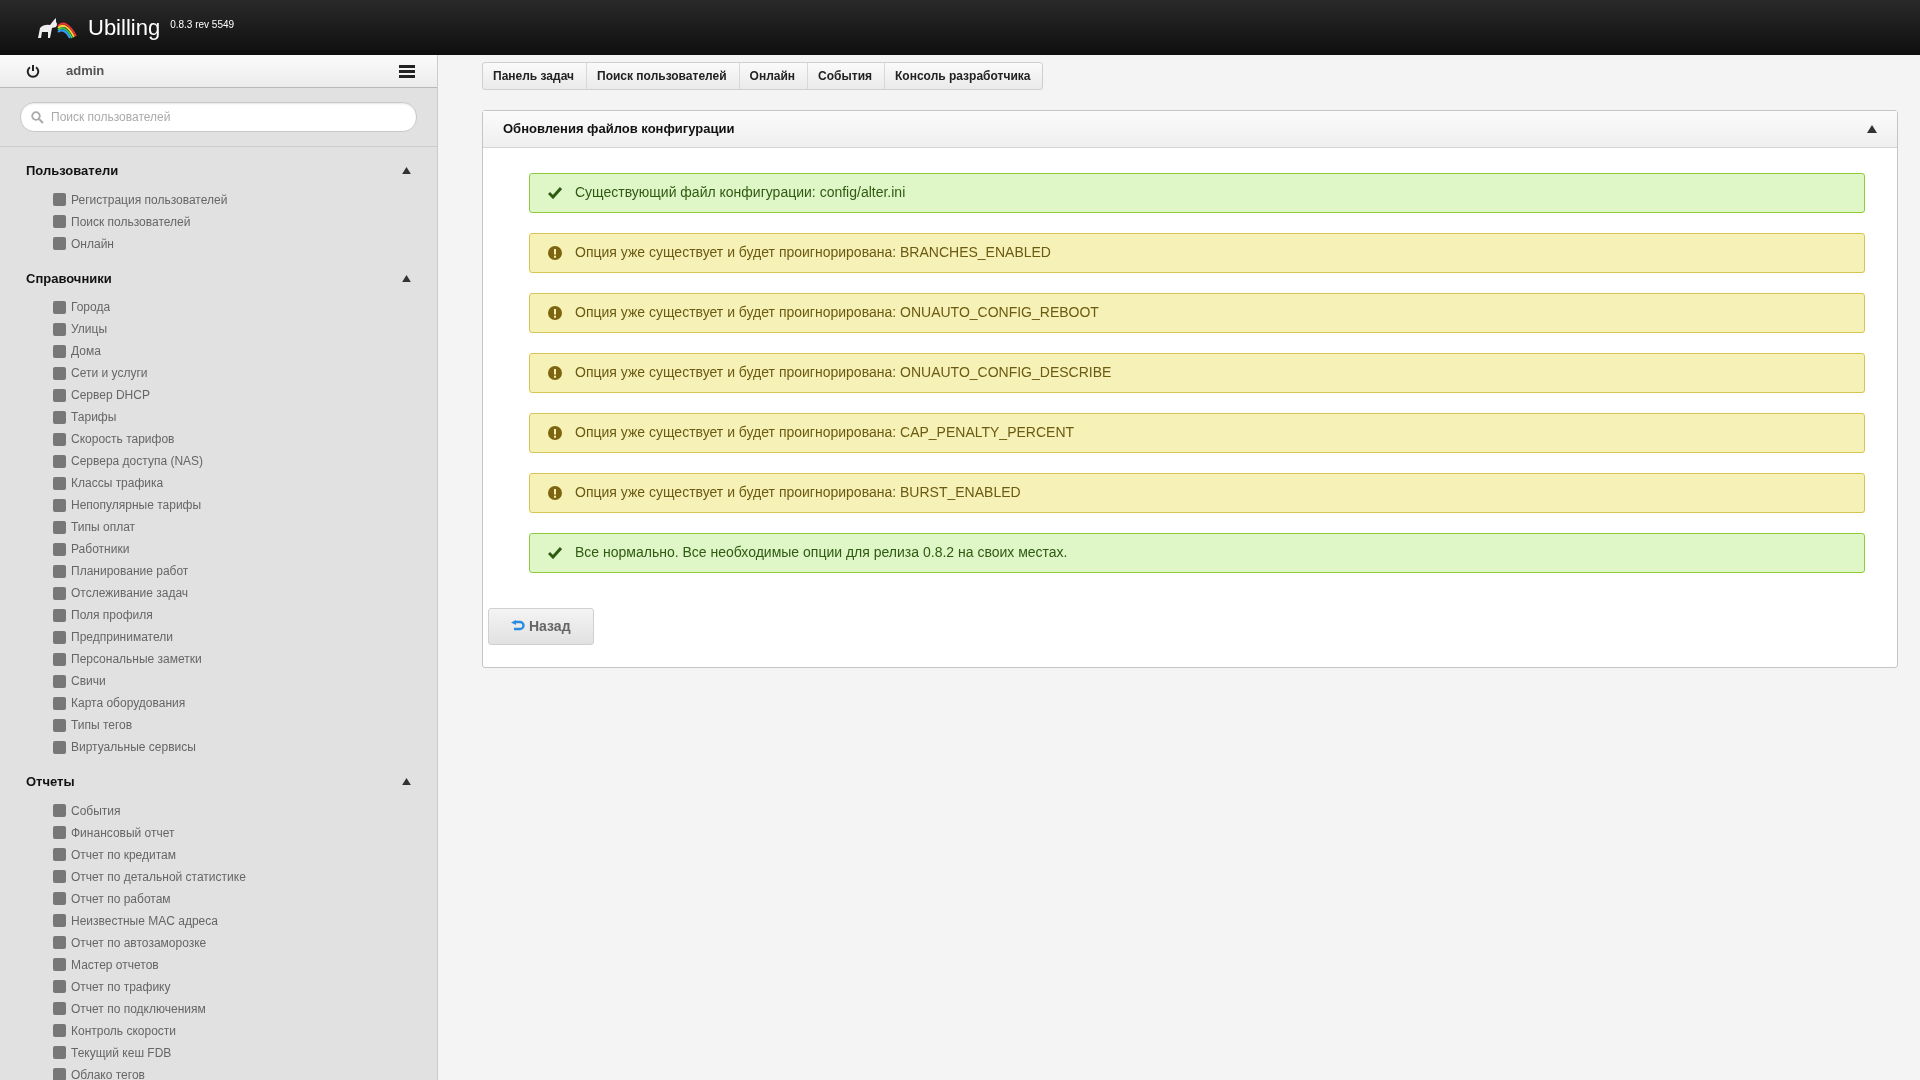 This screenshot has height=1080, width=1920. What do you see at coordinates (218, 307) in the screenshot?
I see `sidebar-item: Города` at bounding box center [218, 307].